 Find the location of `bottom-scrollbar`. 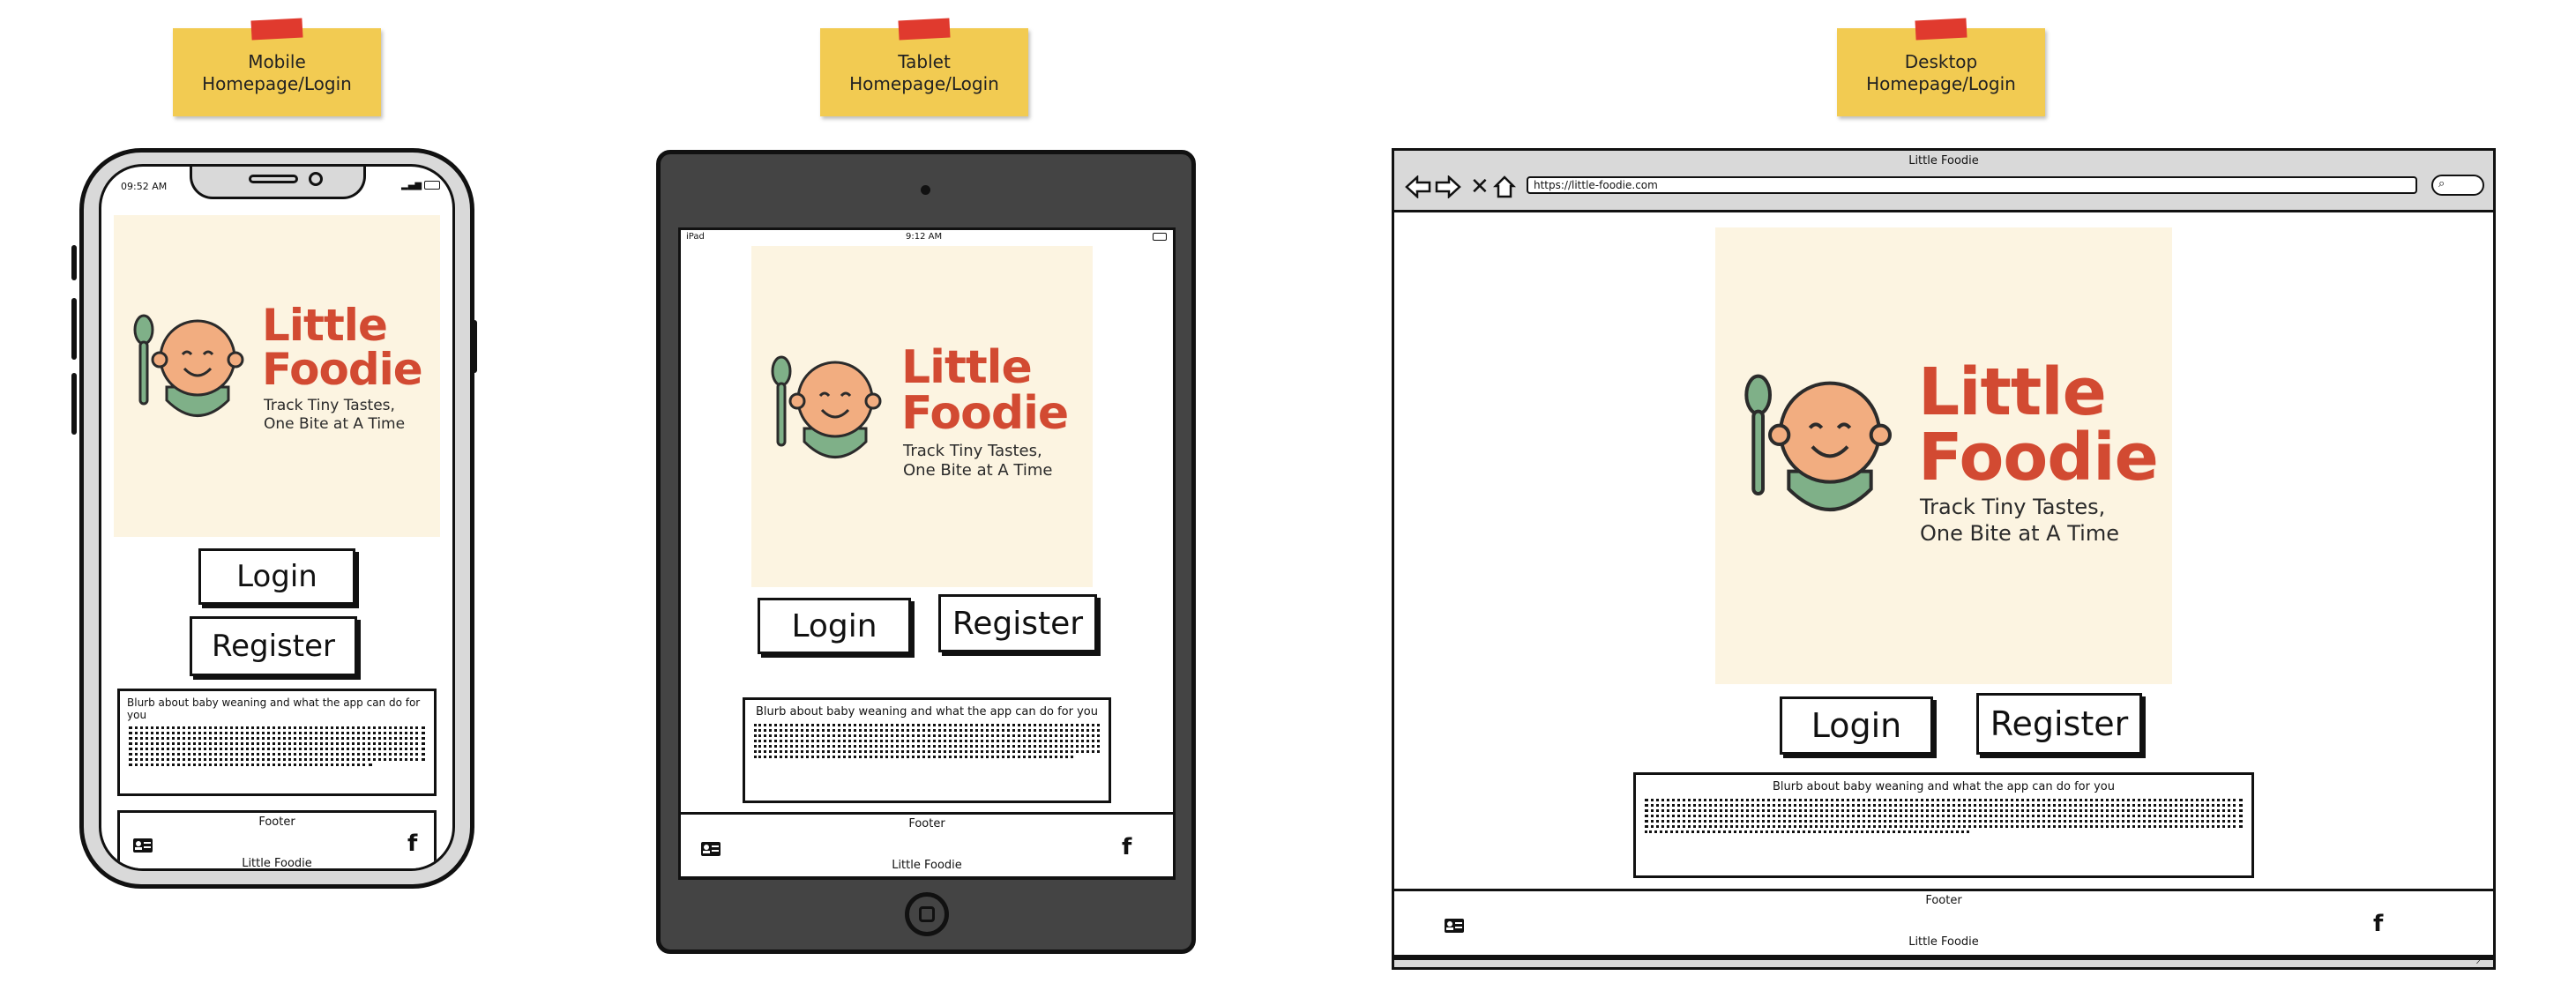

bottom-scrollbar is located at coordinates (1943, 962).